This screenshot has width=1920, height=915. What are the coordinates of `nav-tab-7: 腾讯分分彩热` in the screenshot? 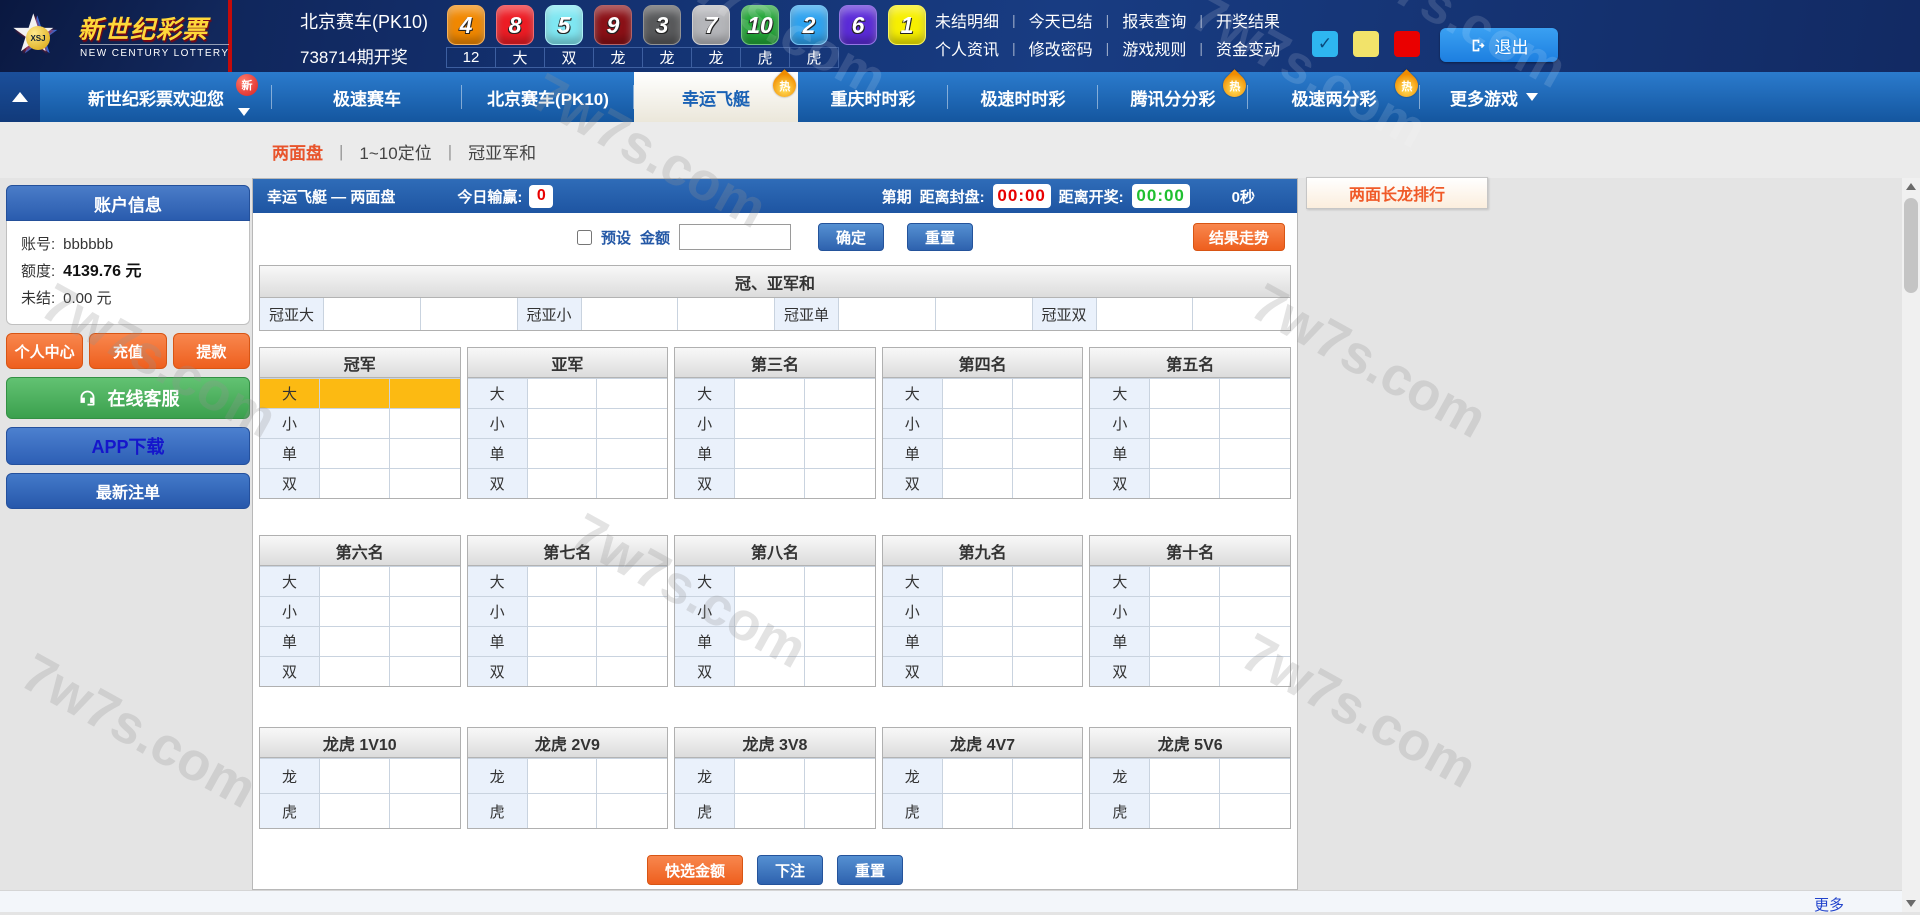 It's located at (1174, 95).